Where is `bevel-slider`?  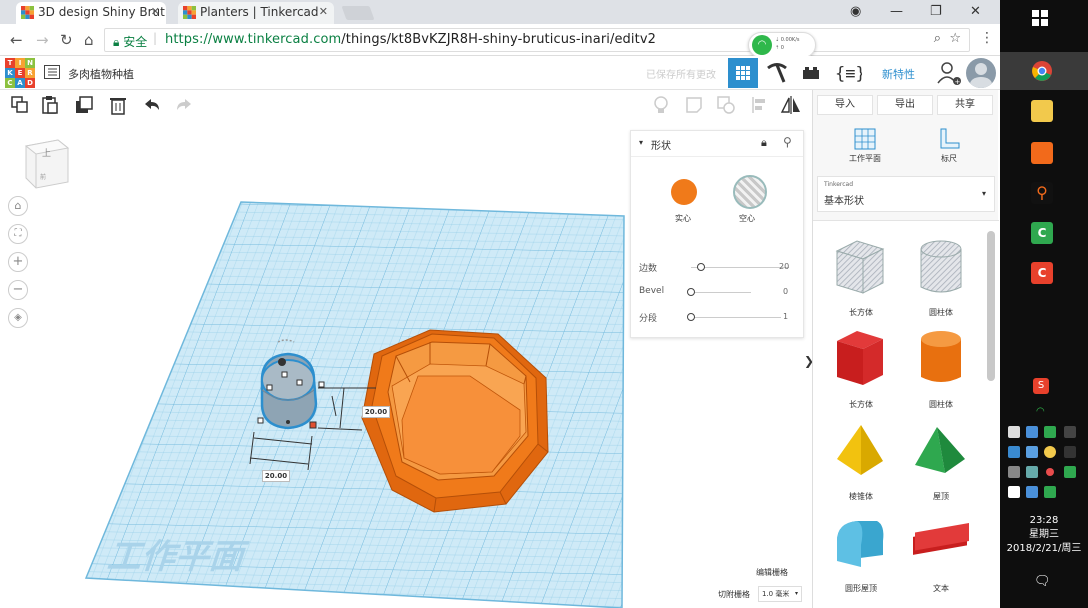
bevel-slider is located at coordinates (721, 292).